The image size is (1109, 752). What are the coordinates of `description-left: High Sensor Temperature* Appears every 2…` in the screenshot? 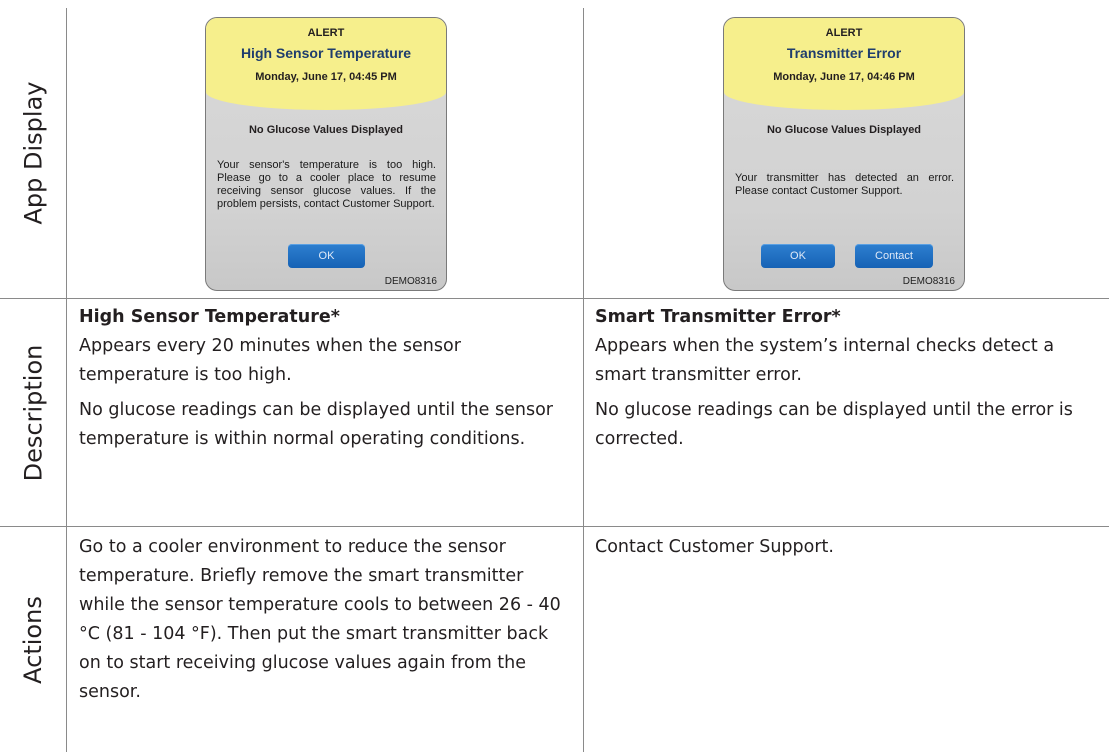 It's located at (326, 378).